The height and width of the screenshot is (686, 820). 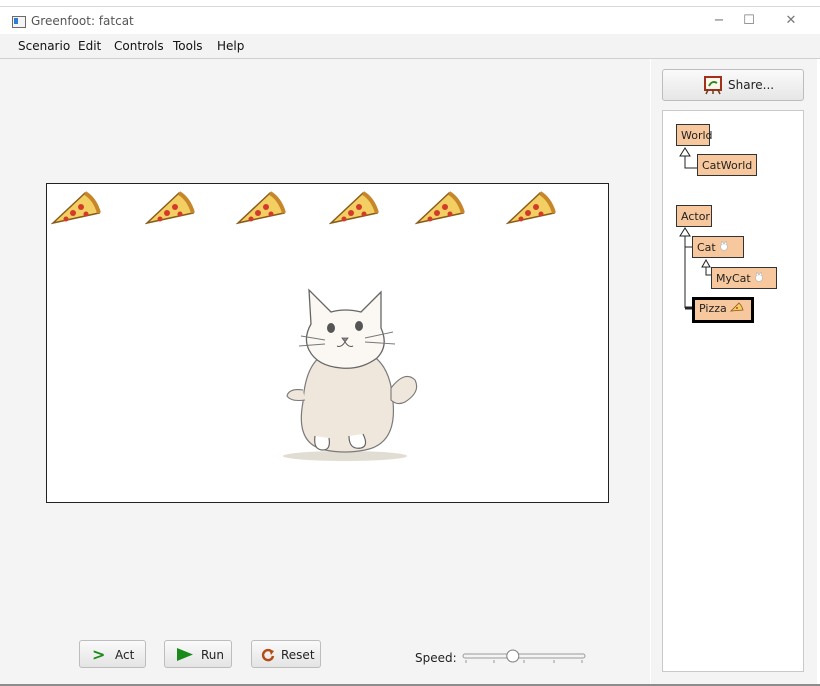 What do you see at coordinates (791, 21) in the screenshot?
I see `close-button: ✕` at bounding box center [791, 21].